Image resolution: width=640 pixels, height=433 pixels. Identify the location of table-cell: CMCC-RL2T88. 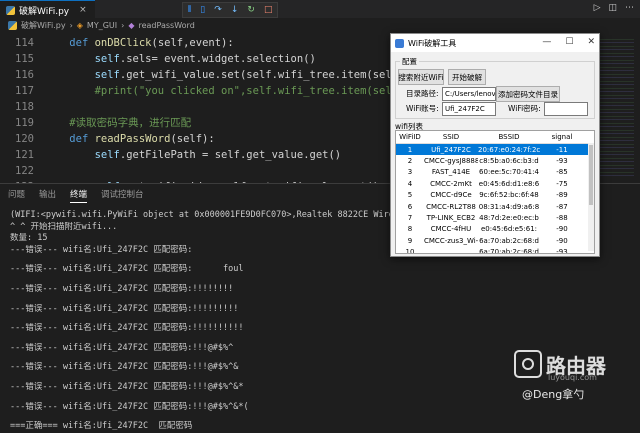
(451, 206).